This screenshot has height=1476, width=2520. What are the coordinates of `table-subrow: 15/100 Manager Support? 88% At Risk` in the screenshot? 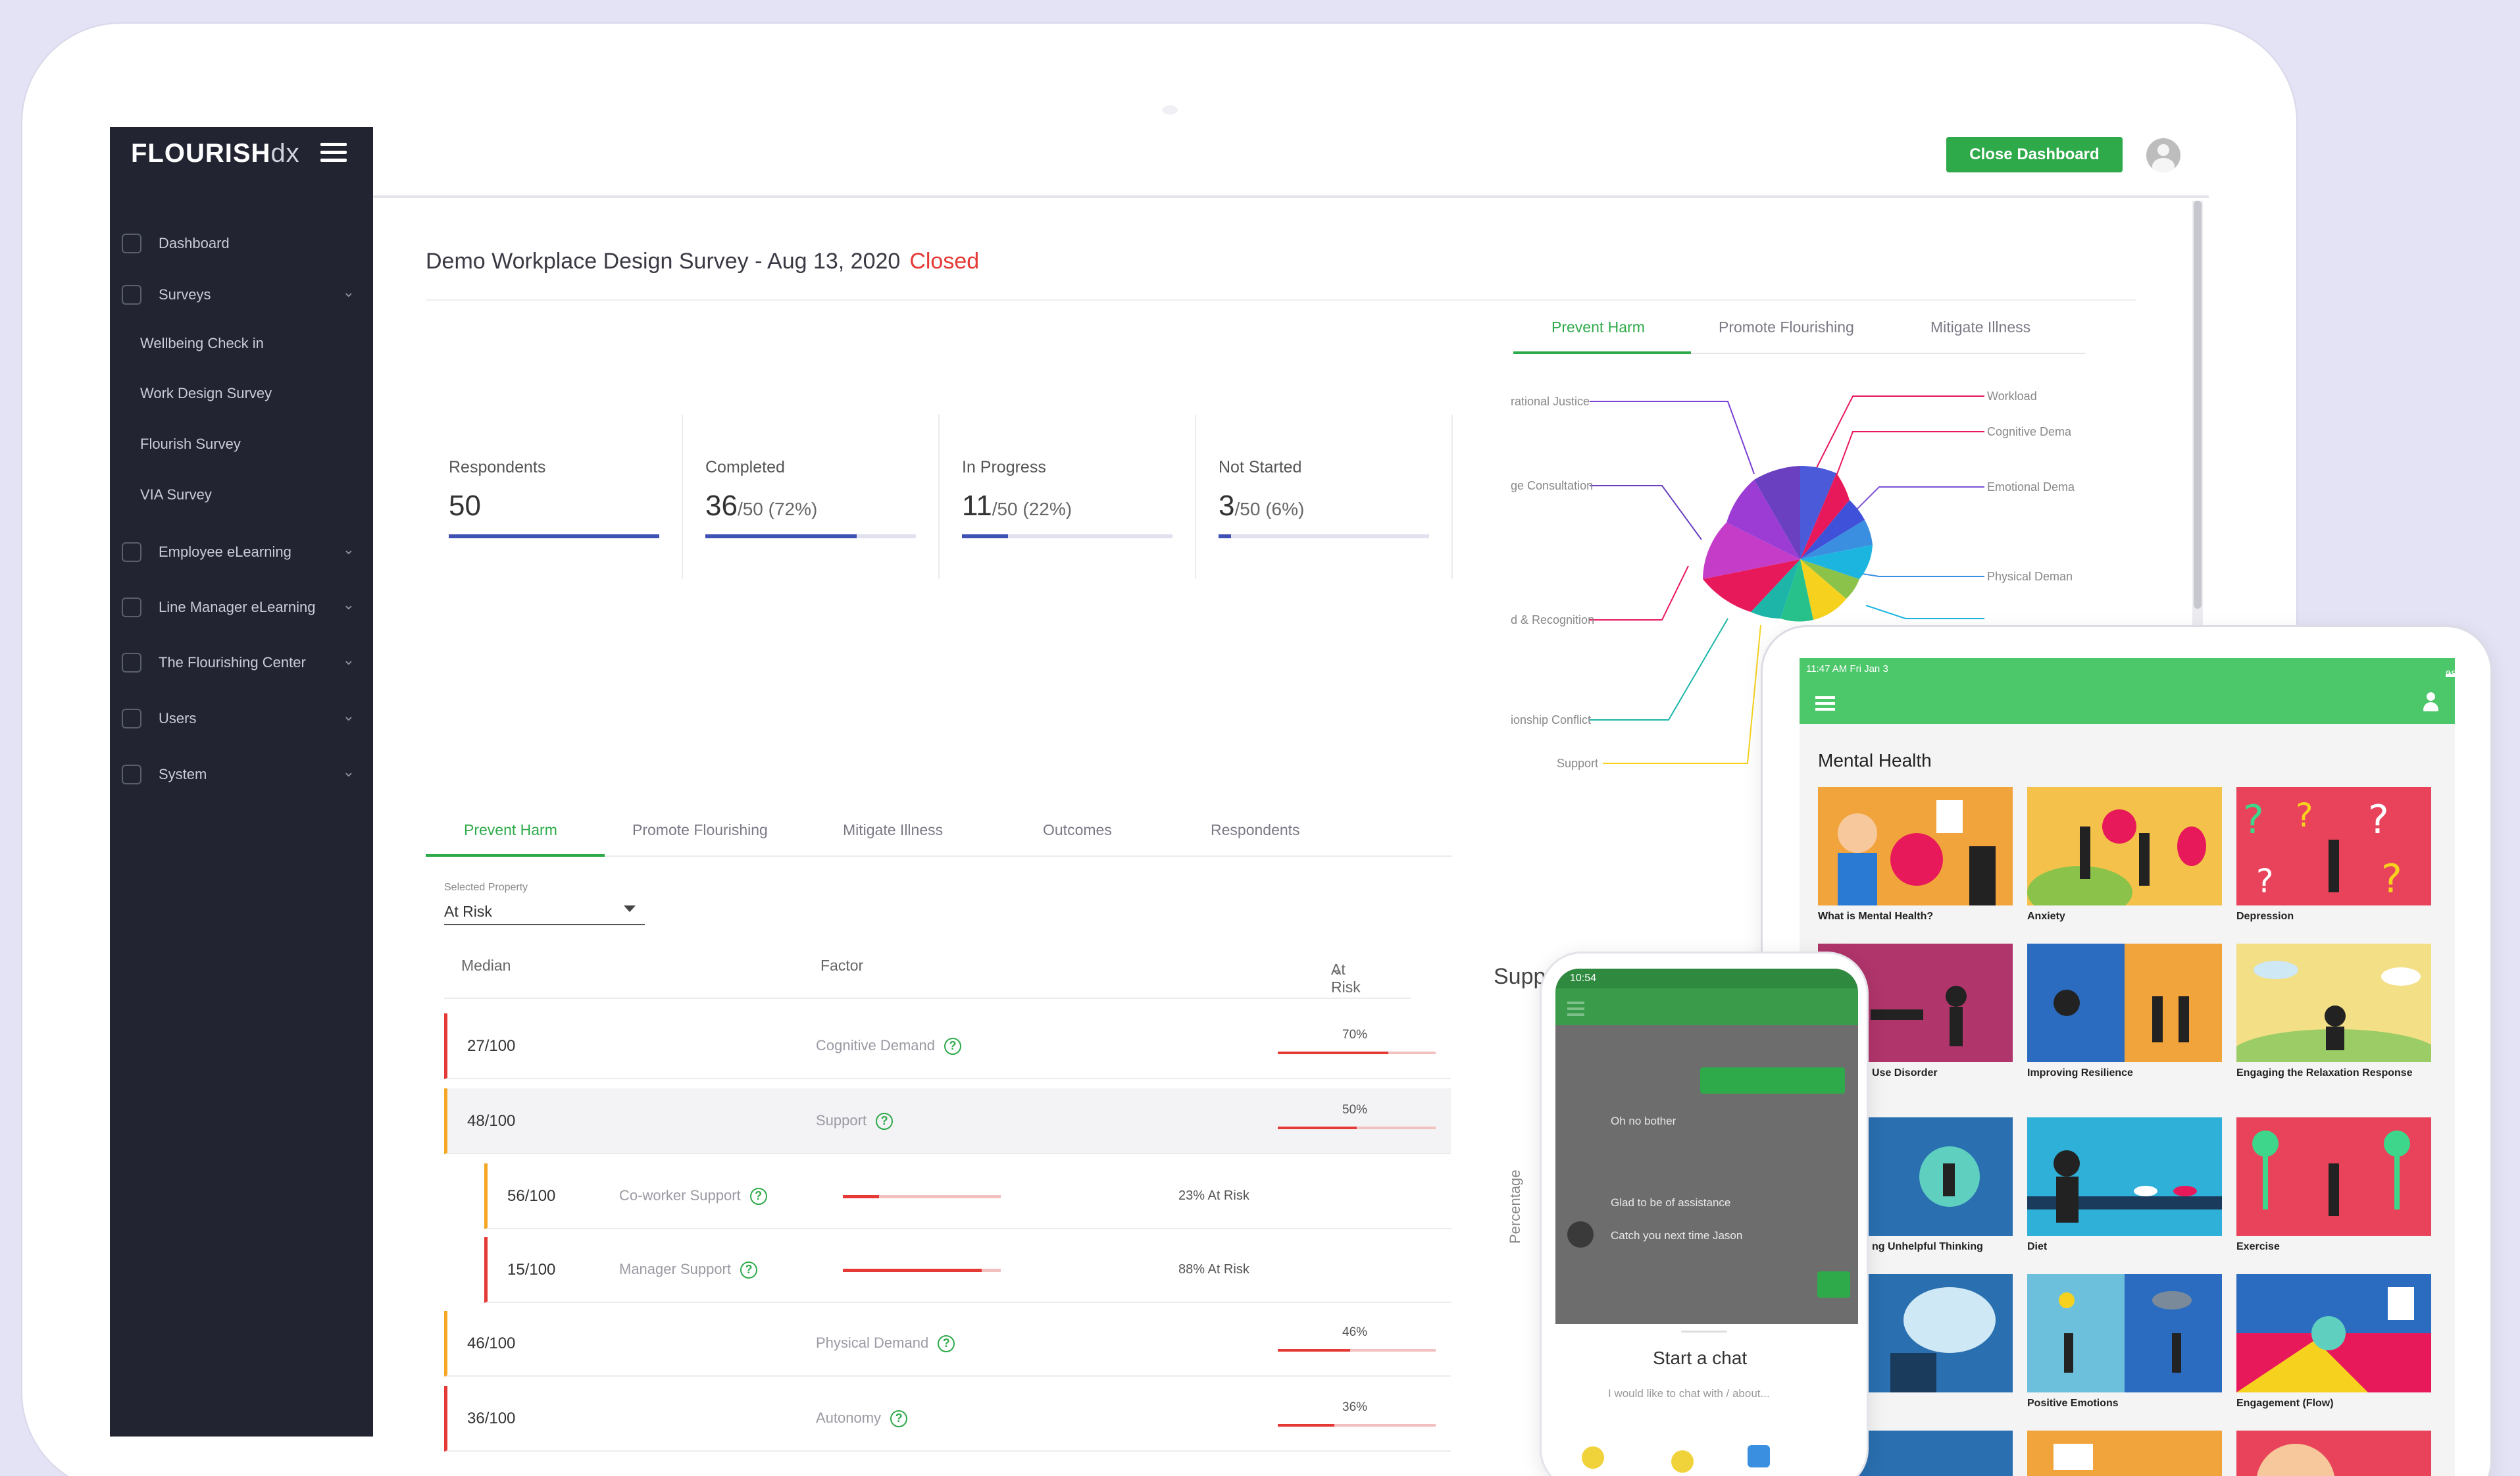 It's located at (967, 1270).